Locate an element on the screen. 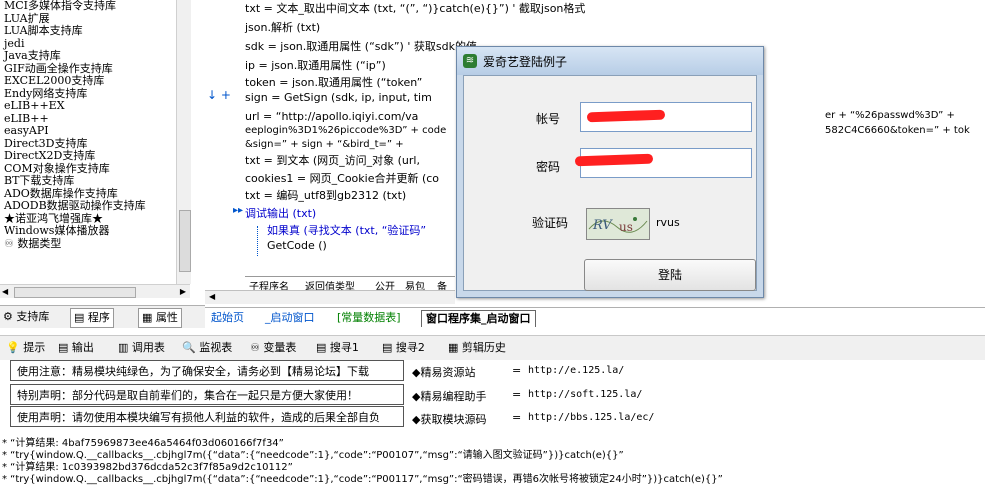  site-label: ◆精易资源站 is located at coordinates (444, 372).